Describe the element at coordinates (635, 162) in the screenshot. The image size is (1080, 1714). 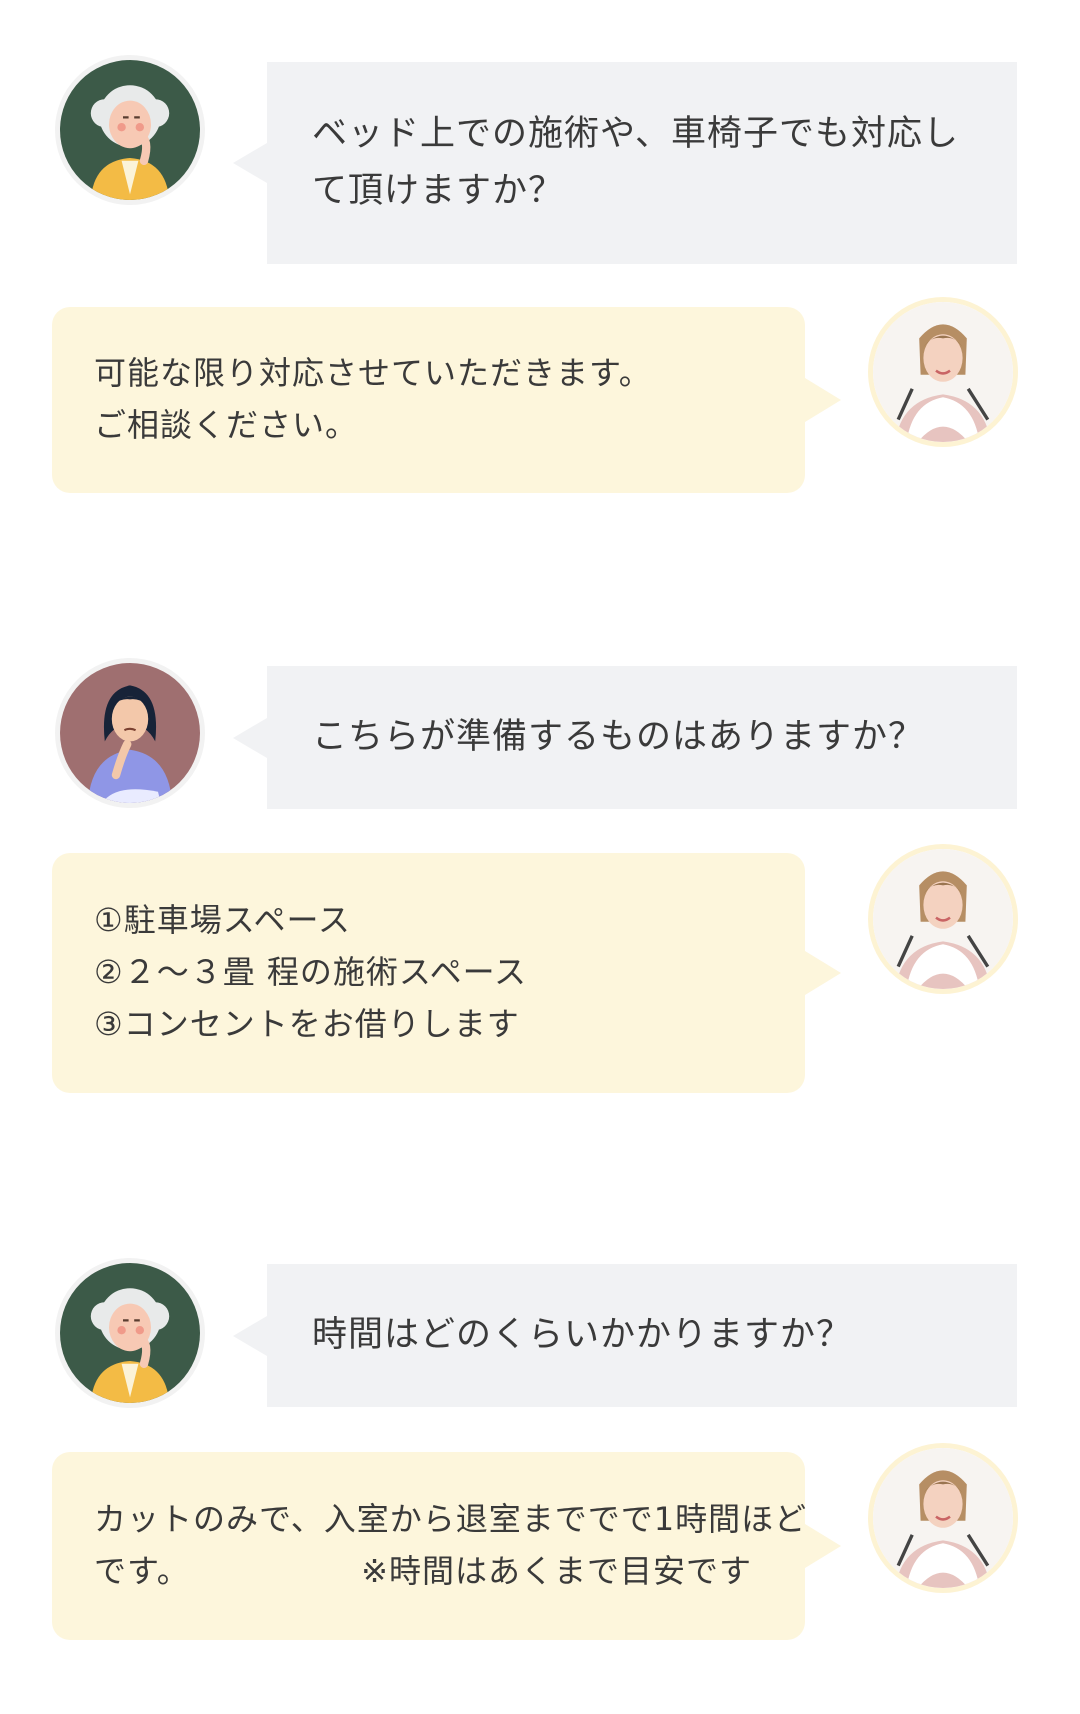
I see `question-text: ベッド上での施術や、車椅子でも対応し て頂けますか？` at that location.